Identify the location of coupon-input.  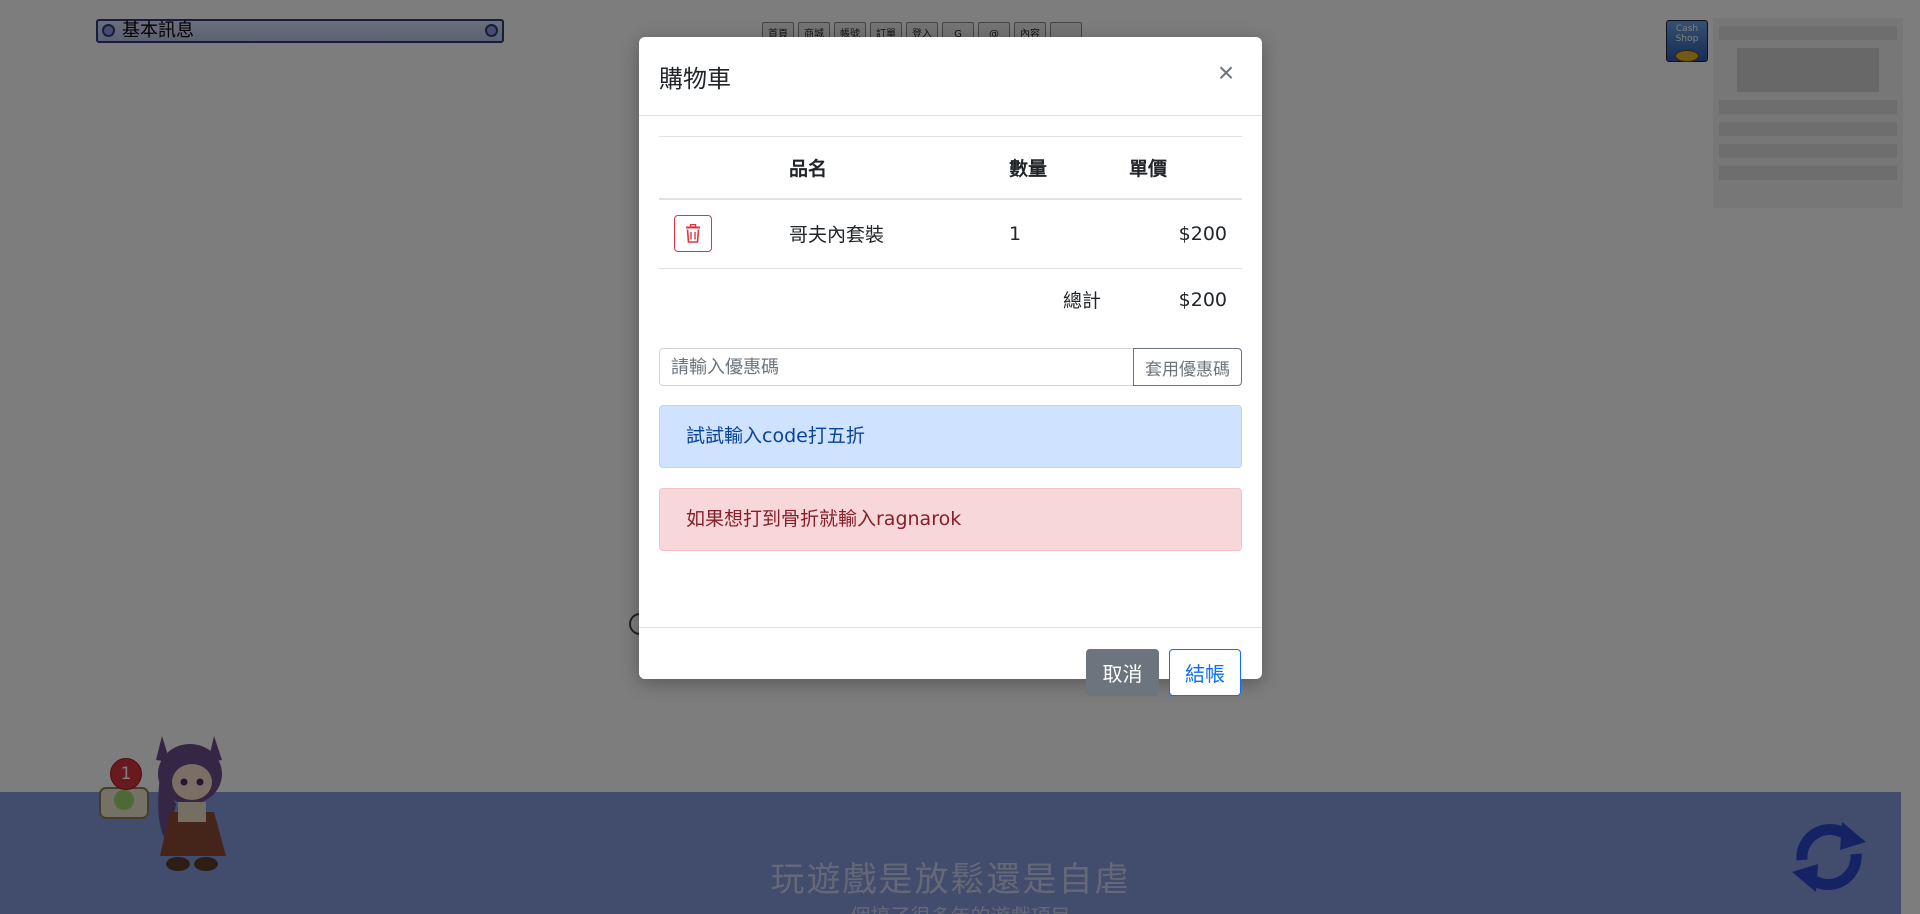
(896, 367).